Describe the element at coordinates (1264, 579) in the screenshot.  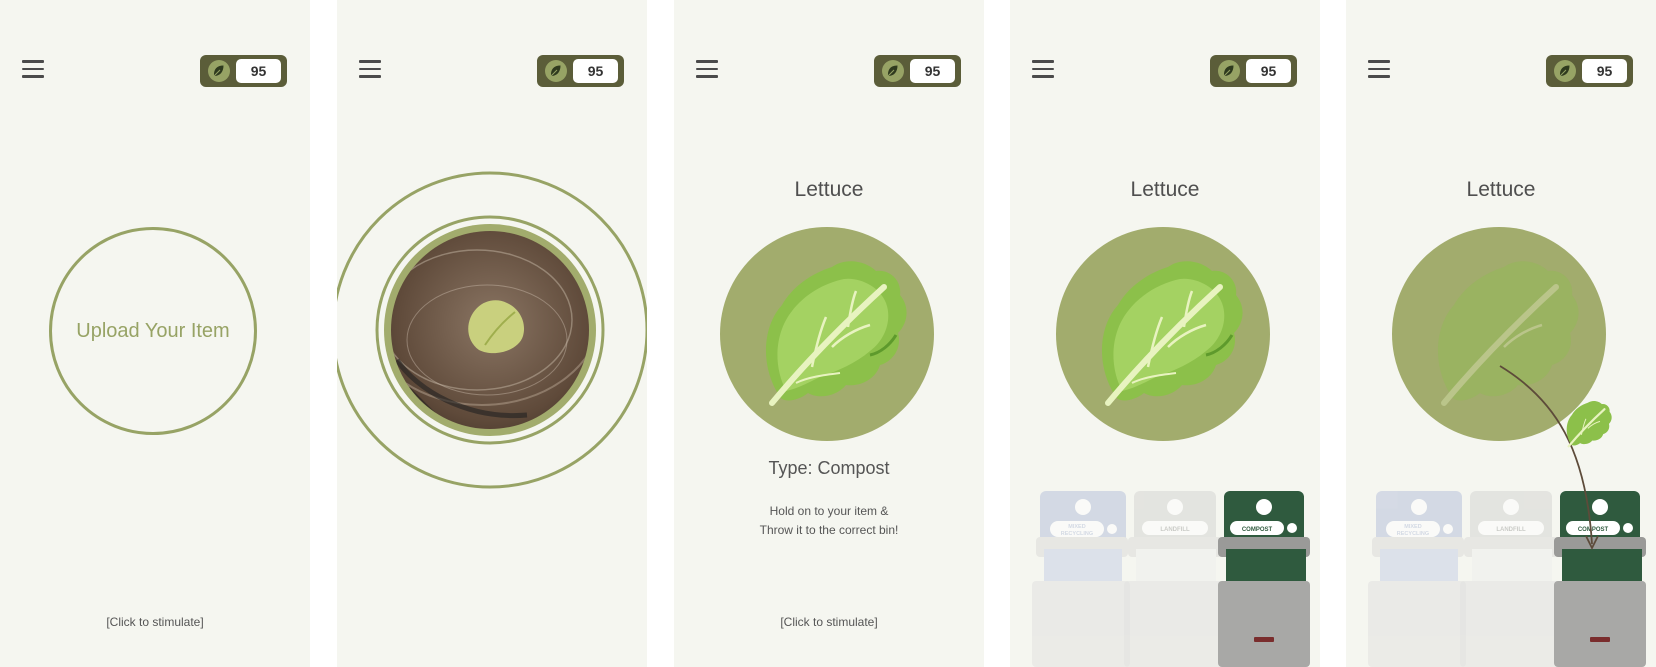
I see `bin-compost: COMPOST` at that location.